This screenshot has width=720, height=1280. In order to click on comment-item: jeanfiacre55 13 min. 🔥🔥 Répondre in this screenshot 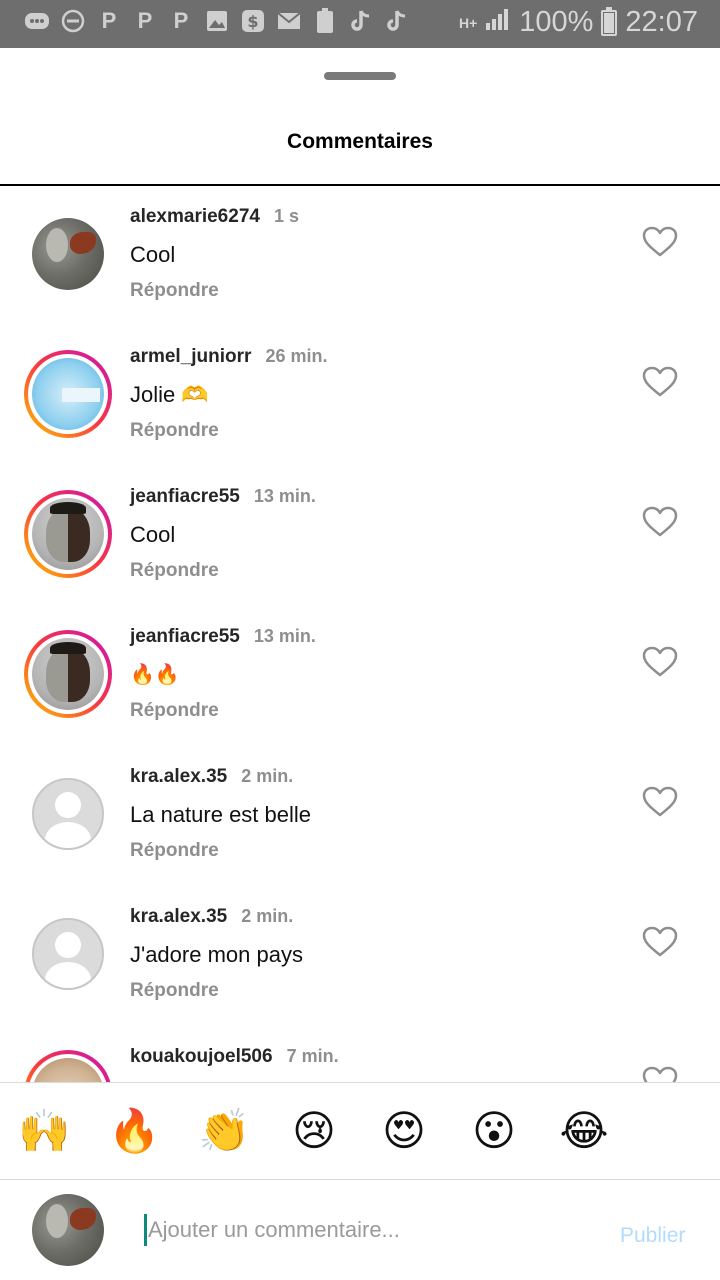, I will do `click(360, 676)`.